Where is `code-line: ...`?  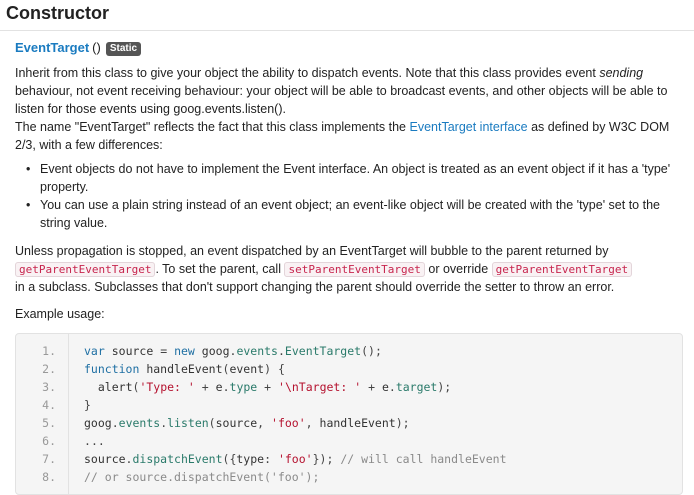 code-line: ... is located at coordinates (94, 441).